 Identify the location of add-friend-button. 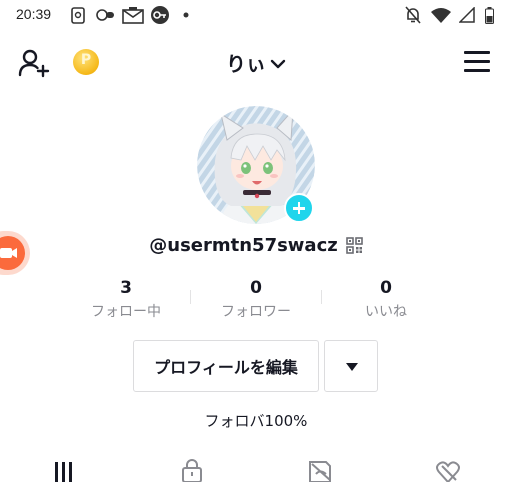
(34, 63).